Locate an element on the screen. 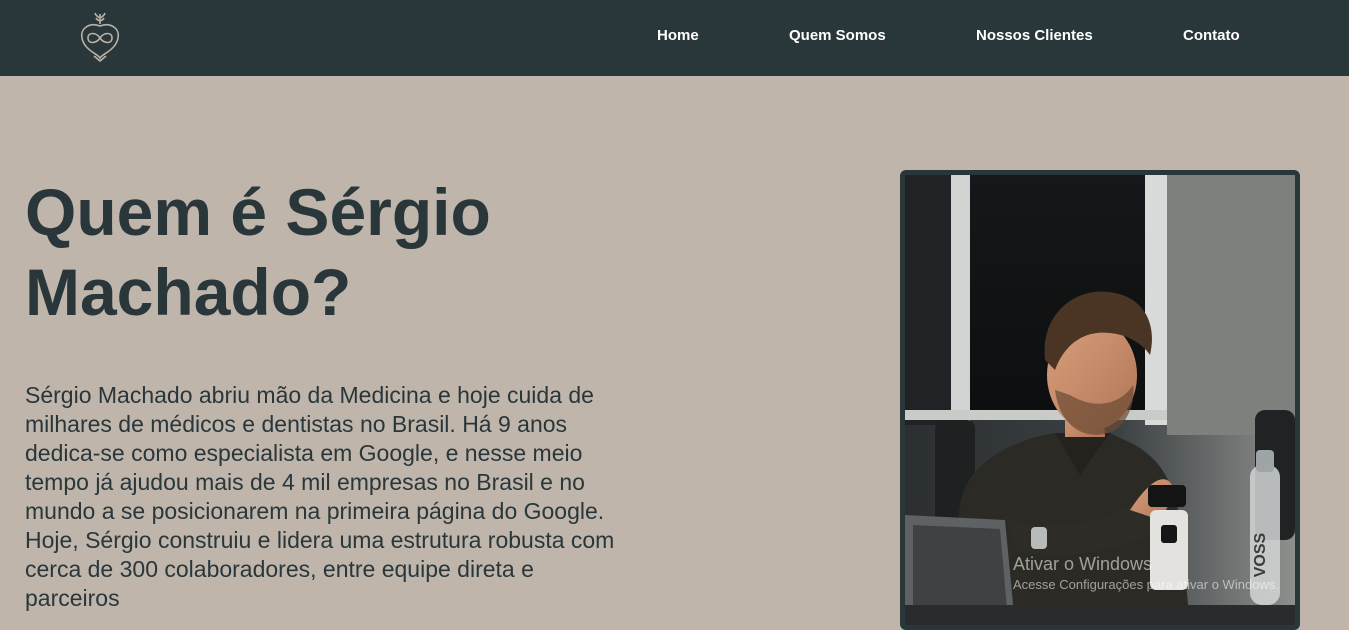 This screenshot has height=630, width=1349. nav-link-home: Home is located at coordinates (678, 36).